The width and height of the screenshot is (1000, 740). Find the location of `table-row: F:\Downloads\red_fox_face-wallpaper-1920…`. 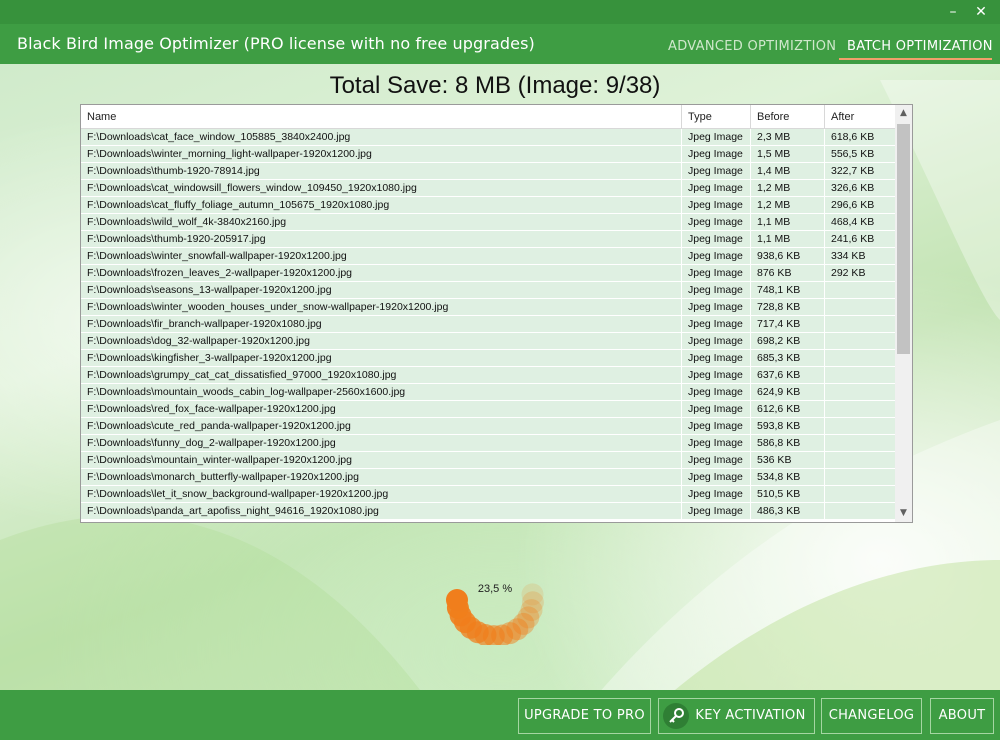

table-row: F:\Downloads\red_fox_face-wallpaper-1920… is located at coordinates (488, 409).